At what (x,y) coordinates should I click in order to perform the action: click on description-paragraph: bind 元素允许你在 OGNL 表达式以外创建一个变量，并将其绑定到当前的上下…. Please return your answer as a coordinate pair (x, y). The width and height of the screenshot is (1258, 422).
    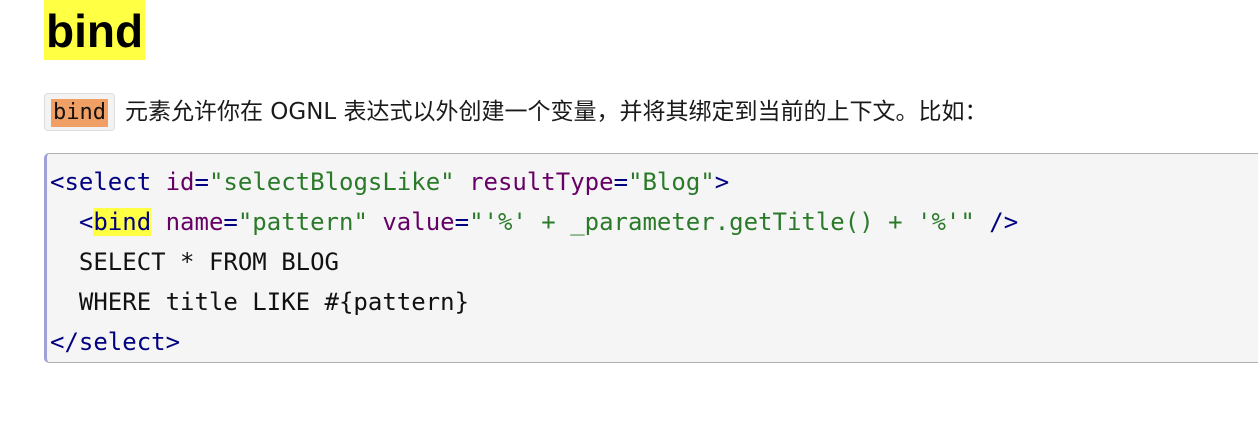
    Looking at the image, I should click on (516, 112).